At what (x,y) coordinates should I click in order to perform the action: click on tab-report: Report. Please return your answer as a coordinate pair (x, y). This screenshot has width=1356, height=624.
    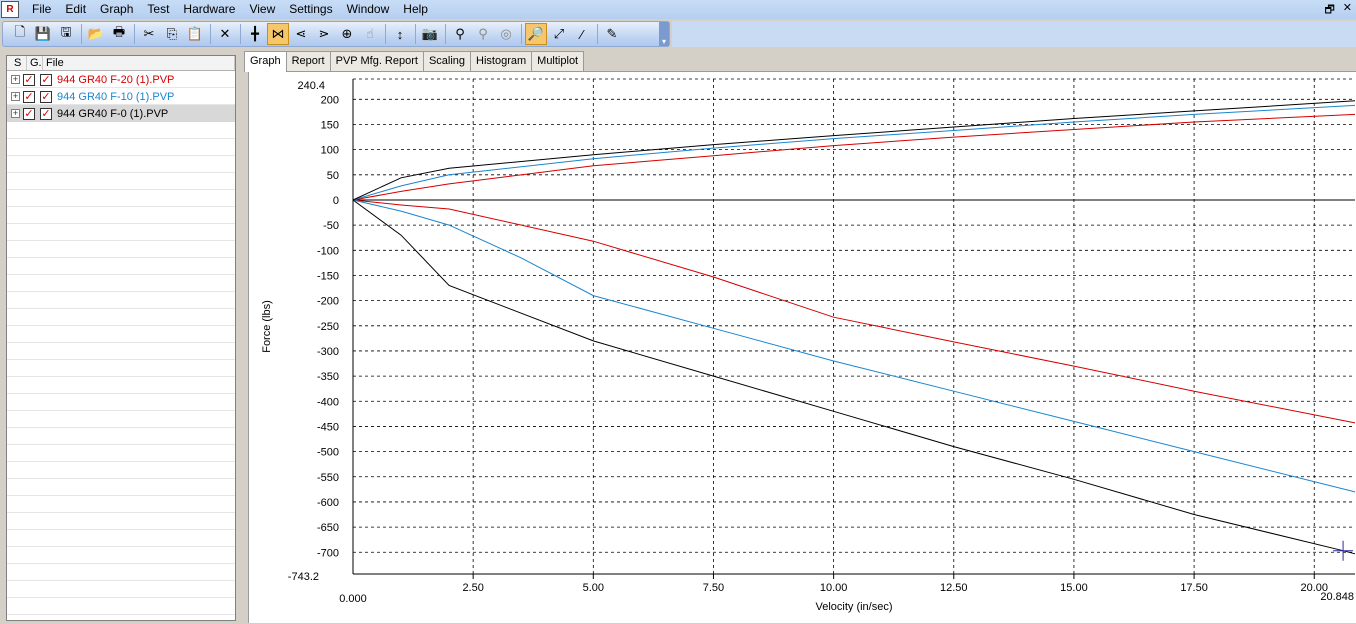
    Looking at the image, I should click on (308, 61).